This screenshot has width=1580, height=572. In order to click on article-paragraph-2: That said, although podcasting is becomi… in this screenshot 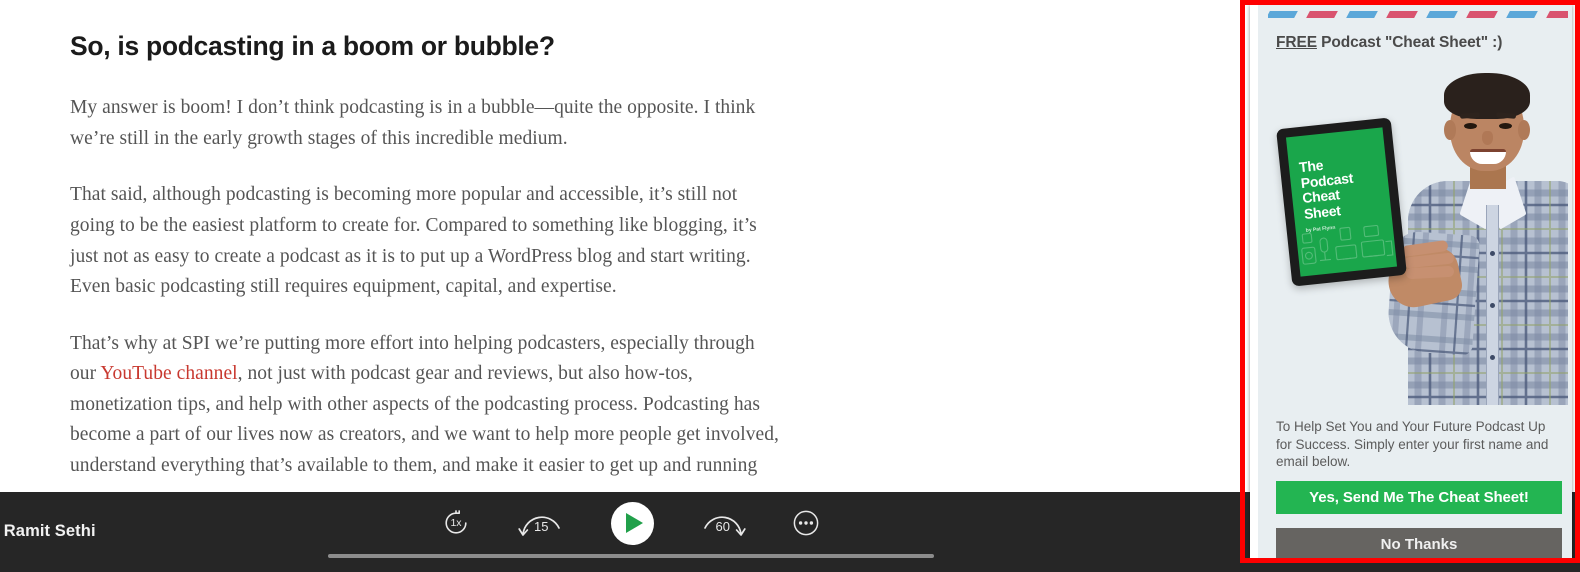, I will do `click(413, 241)`.